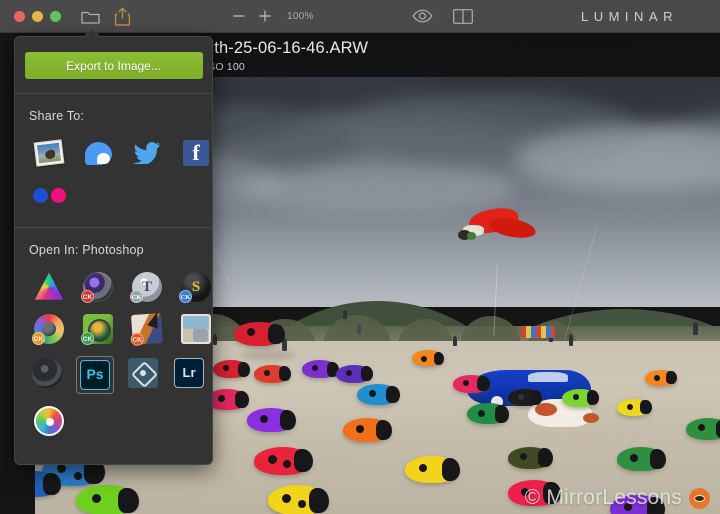 The image size is (720, 514). I want to click on zoom-controls: 100%, so click(270, 16).